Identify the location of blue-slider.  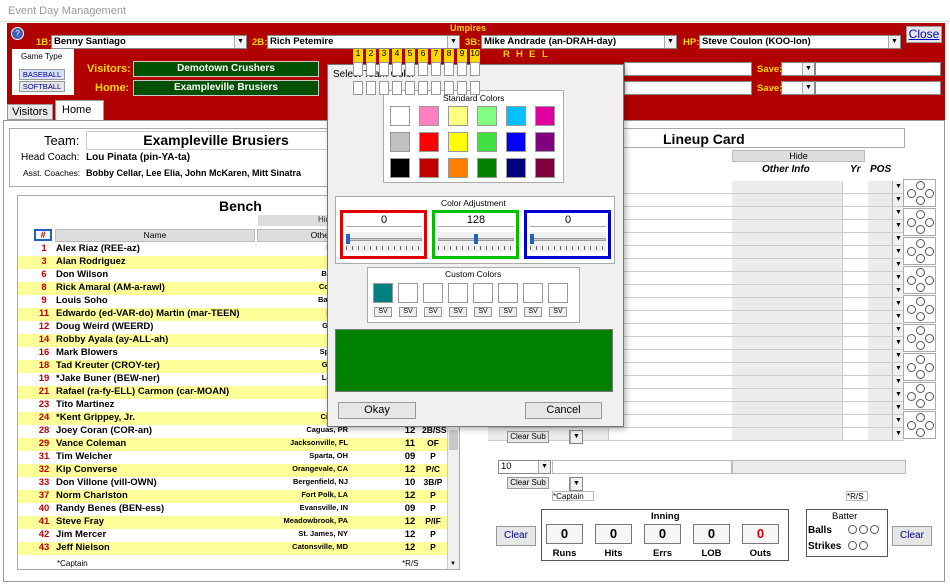
(568, 242).